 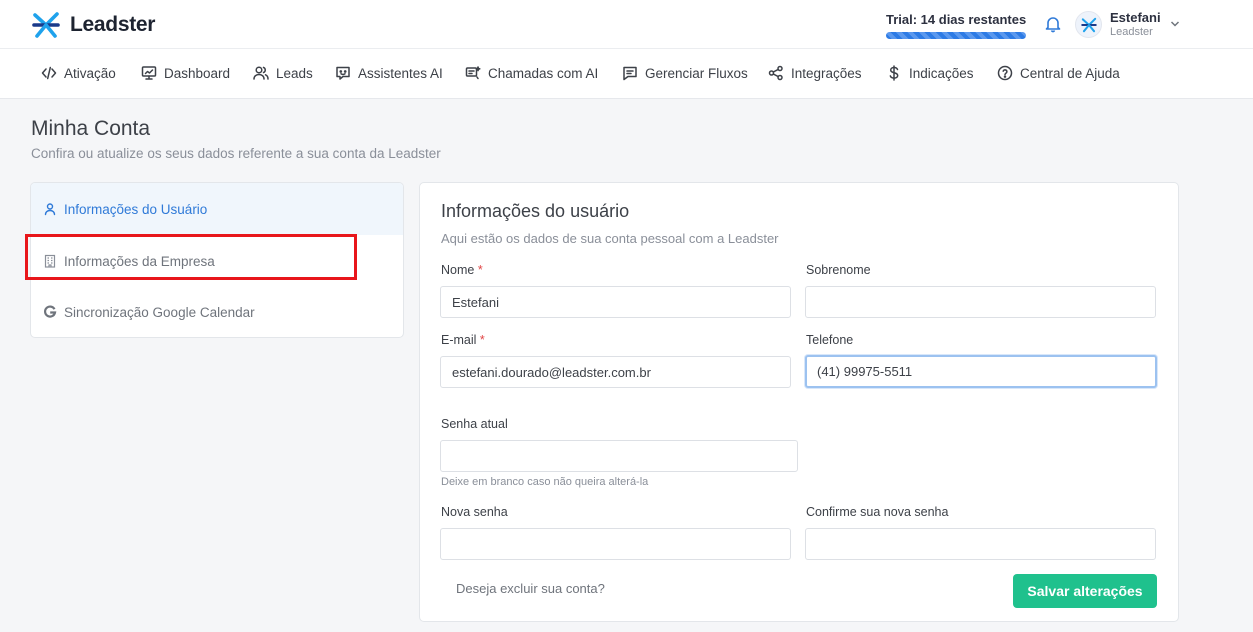 What do you see at coordinates (630, 73) in the screenshot?
I see `message-square-icon` at bounding box center [630, 73].